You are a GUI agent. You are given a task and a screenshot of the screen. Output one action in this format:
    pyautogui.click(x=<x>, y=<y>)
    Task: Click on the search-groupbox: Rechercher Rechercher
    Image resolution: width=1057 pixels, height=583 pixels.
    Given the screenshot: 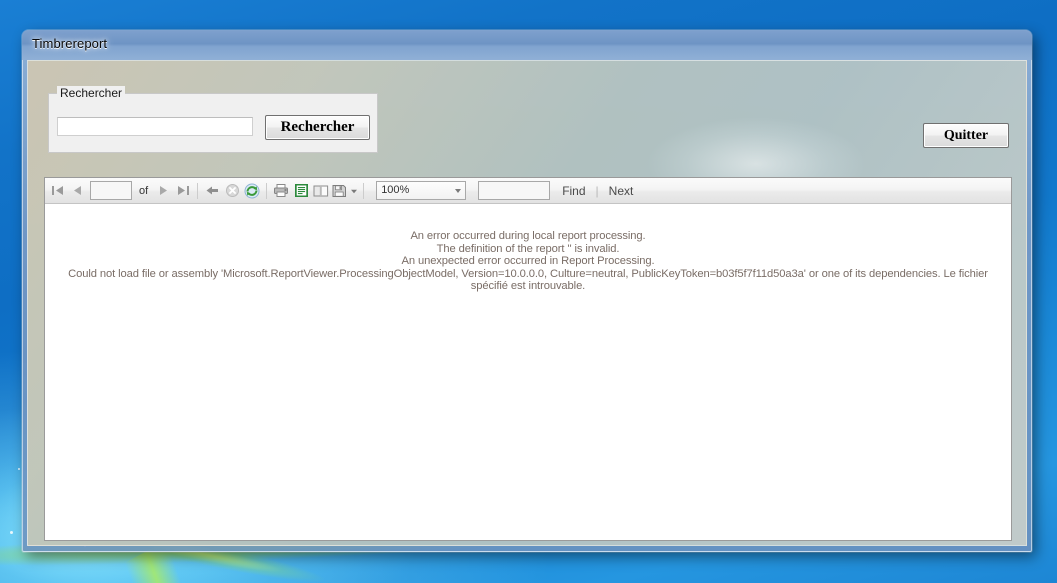 What is the action you would take?
    pyautogui.click(x=213, y=119)
    